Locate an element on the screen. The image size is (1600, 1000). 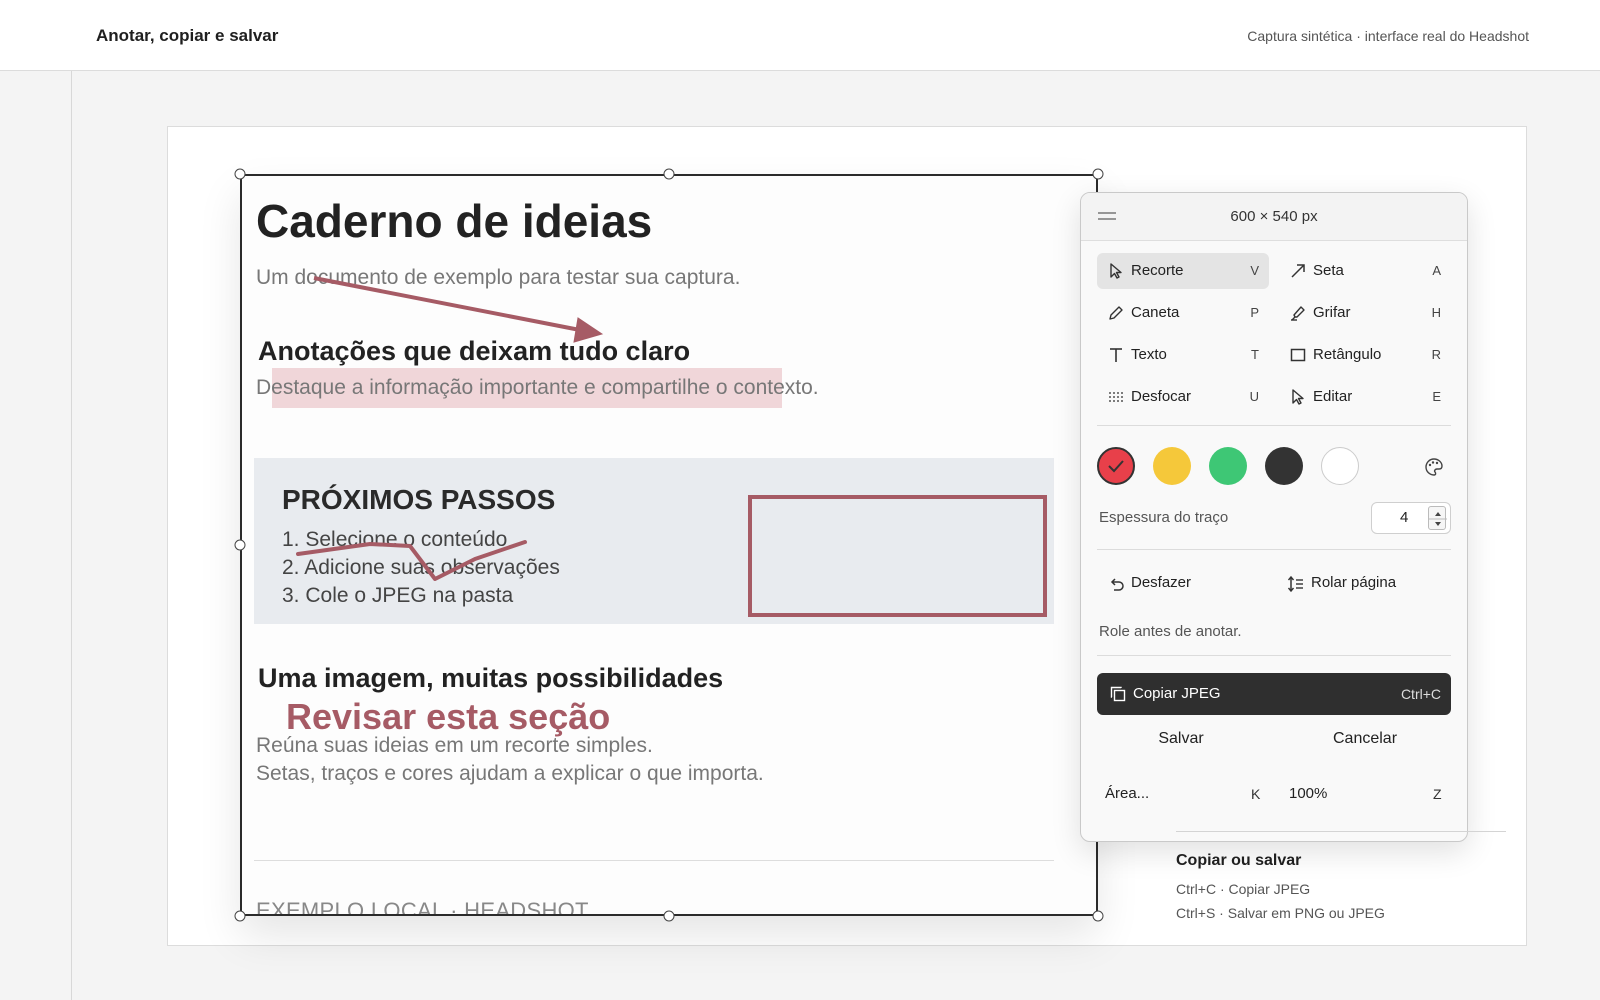
palette-icon is located at coordinates (1434, 467).